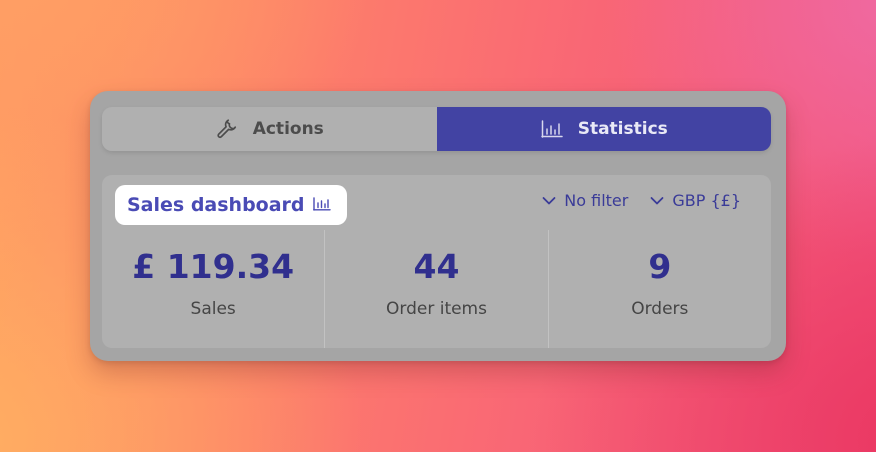  I want to click on tab-bar: Actions Statistics, so click(436, 129).